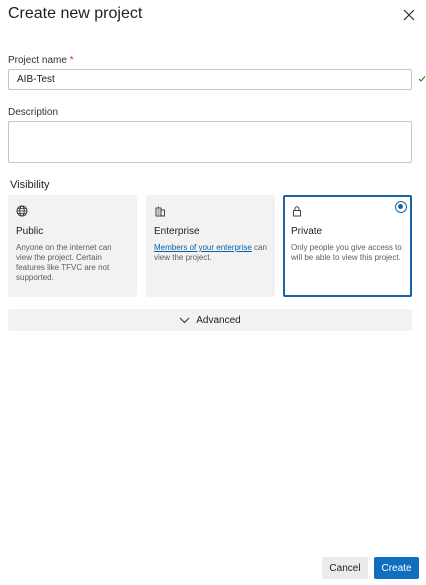 This screenshot has width=426, height=585. Describe the element at coordinates (210, 142) in the screenshot. I see `description-textarea` at that location.